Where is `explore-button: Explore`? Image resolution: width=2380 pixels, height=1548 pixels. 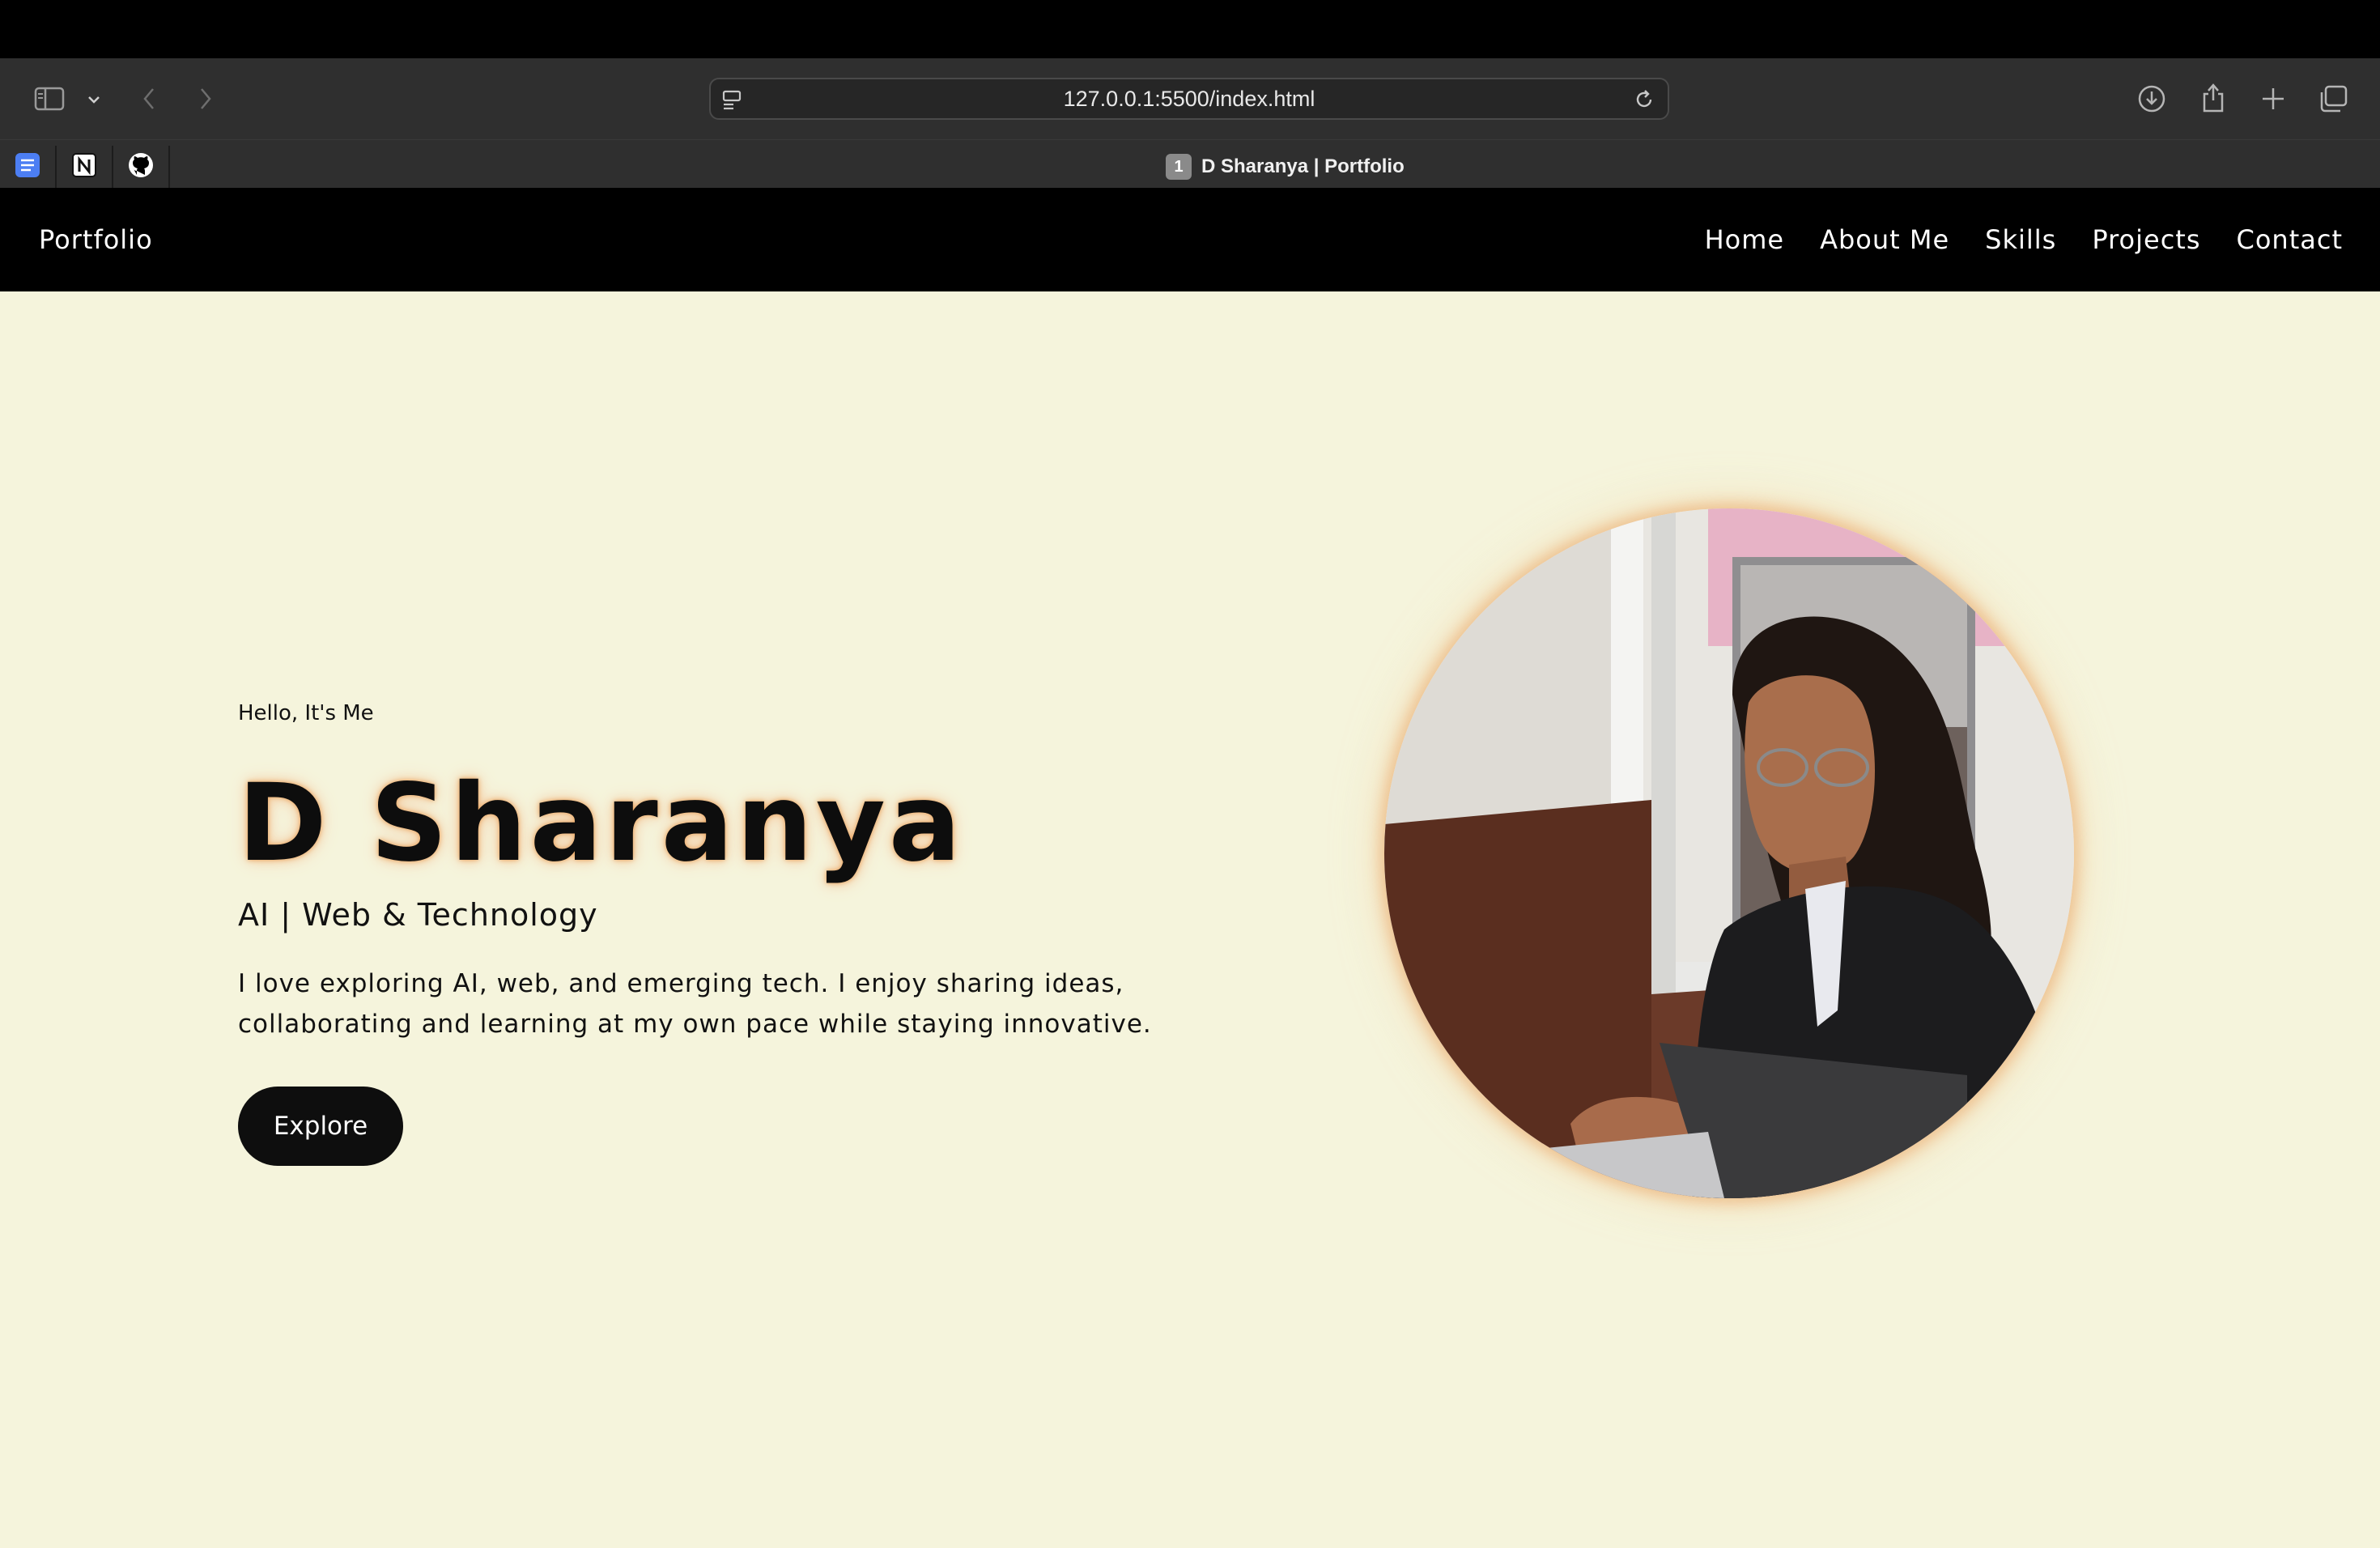 explore-button: Explore is located at coordinates (320, 1127).